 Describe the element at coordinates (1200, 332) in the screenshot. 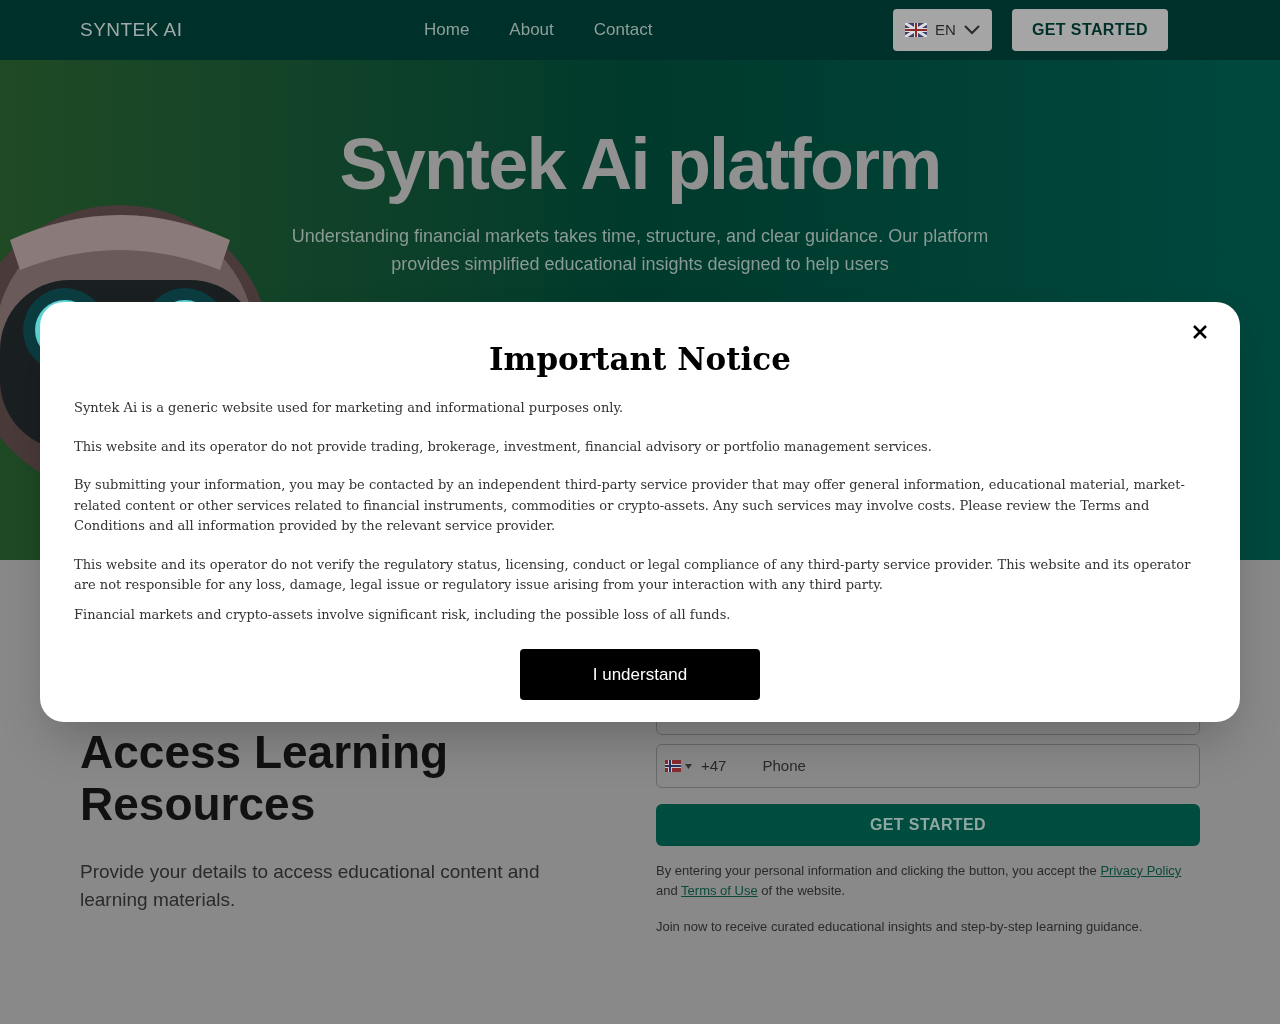

I see `close-icon` at that location.